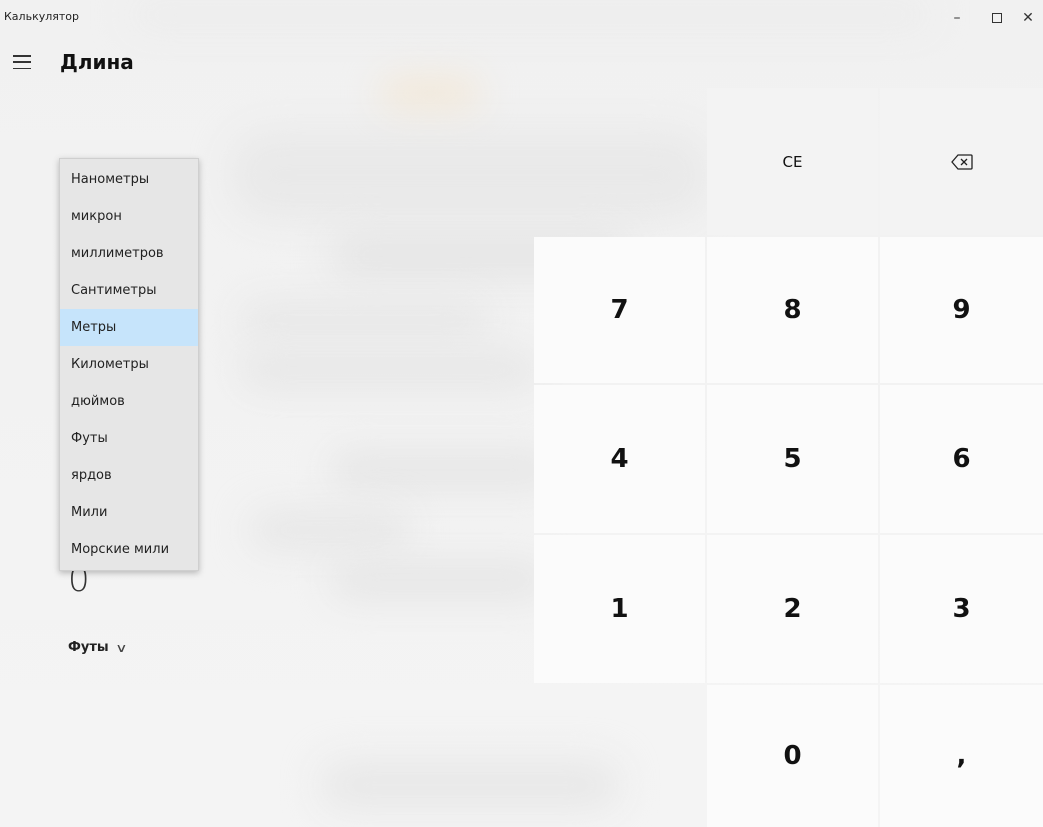 The width and height of the screenshot is (1043, 827). I want to click on digit-4-button: 4, so click(619, 459).